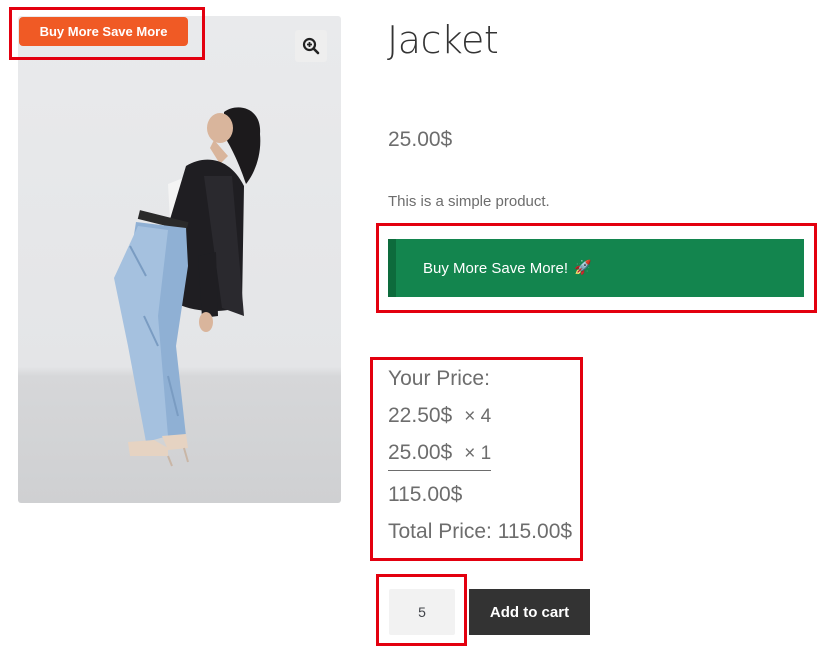 Image resolution: width=824 pixels, height=667 pixels. What do you see at coordinates (480, 531) in the screenshot?
I see `total-price: Total Price: 115.00$` at bounding box center [480, 531].